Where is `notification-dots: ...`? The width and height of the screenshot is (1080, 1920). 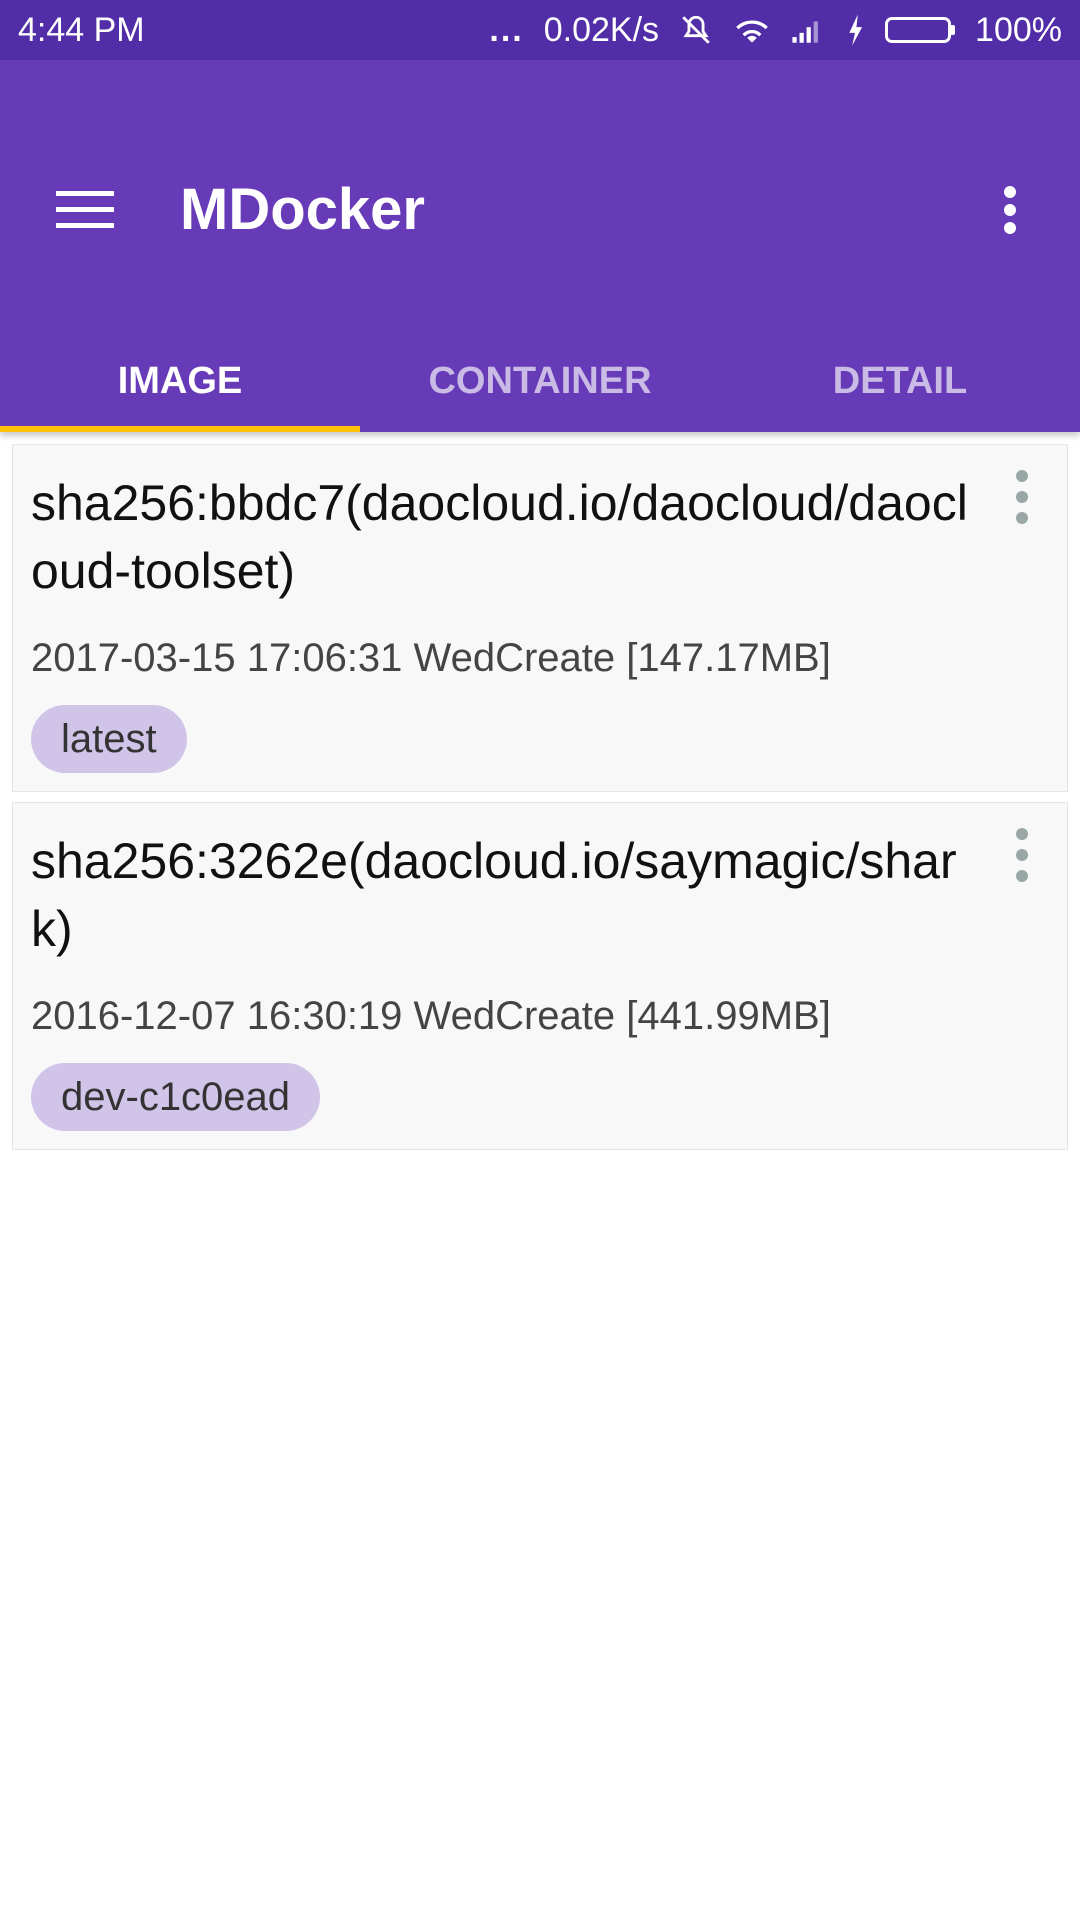 notification-dots: ... is located at coordinates (506, 29).